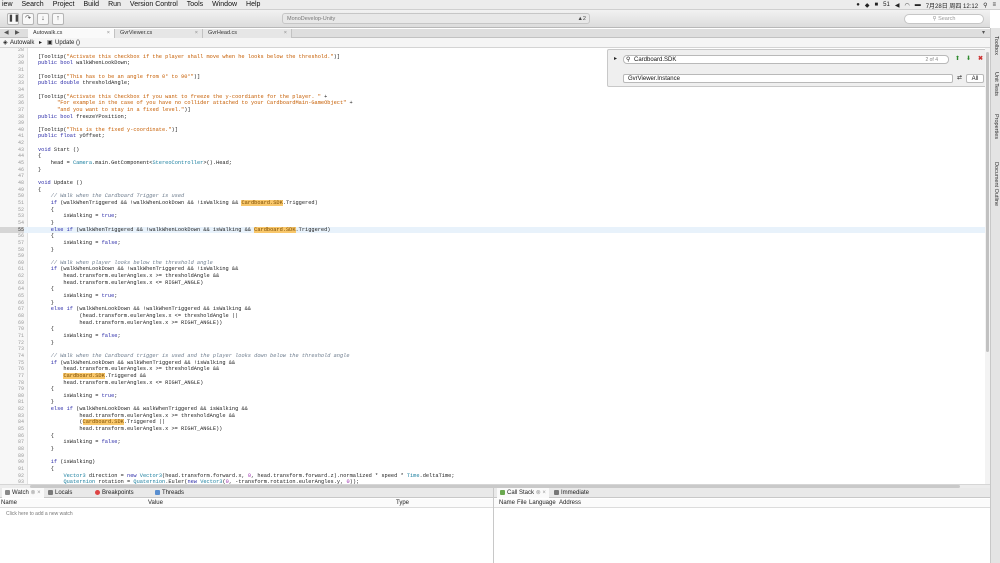 Image resolution: width=1000 pixels, height=563 pixels. What do you see at coordinates (247, 33) in the screenshot?
I see `tab-gvrhead: GvrHead.cs ×` at bounding box center [247, 33].